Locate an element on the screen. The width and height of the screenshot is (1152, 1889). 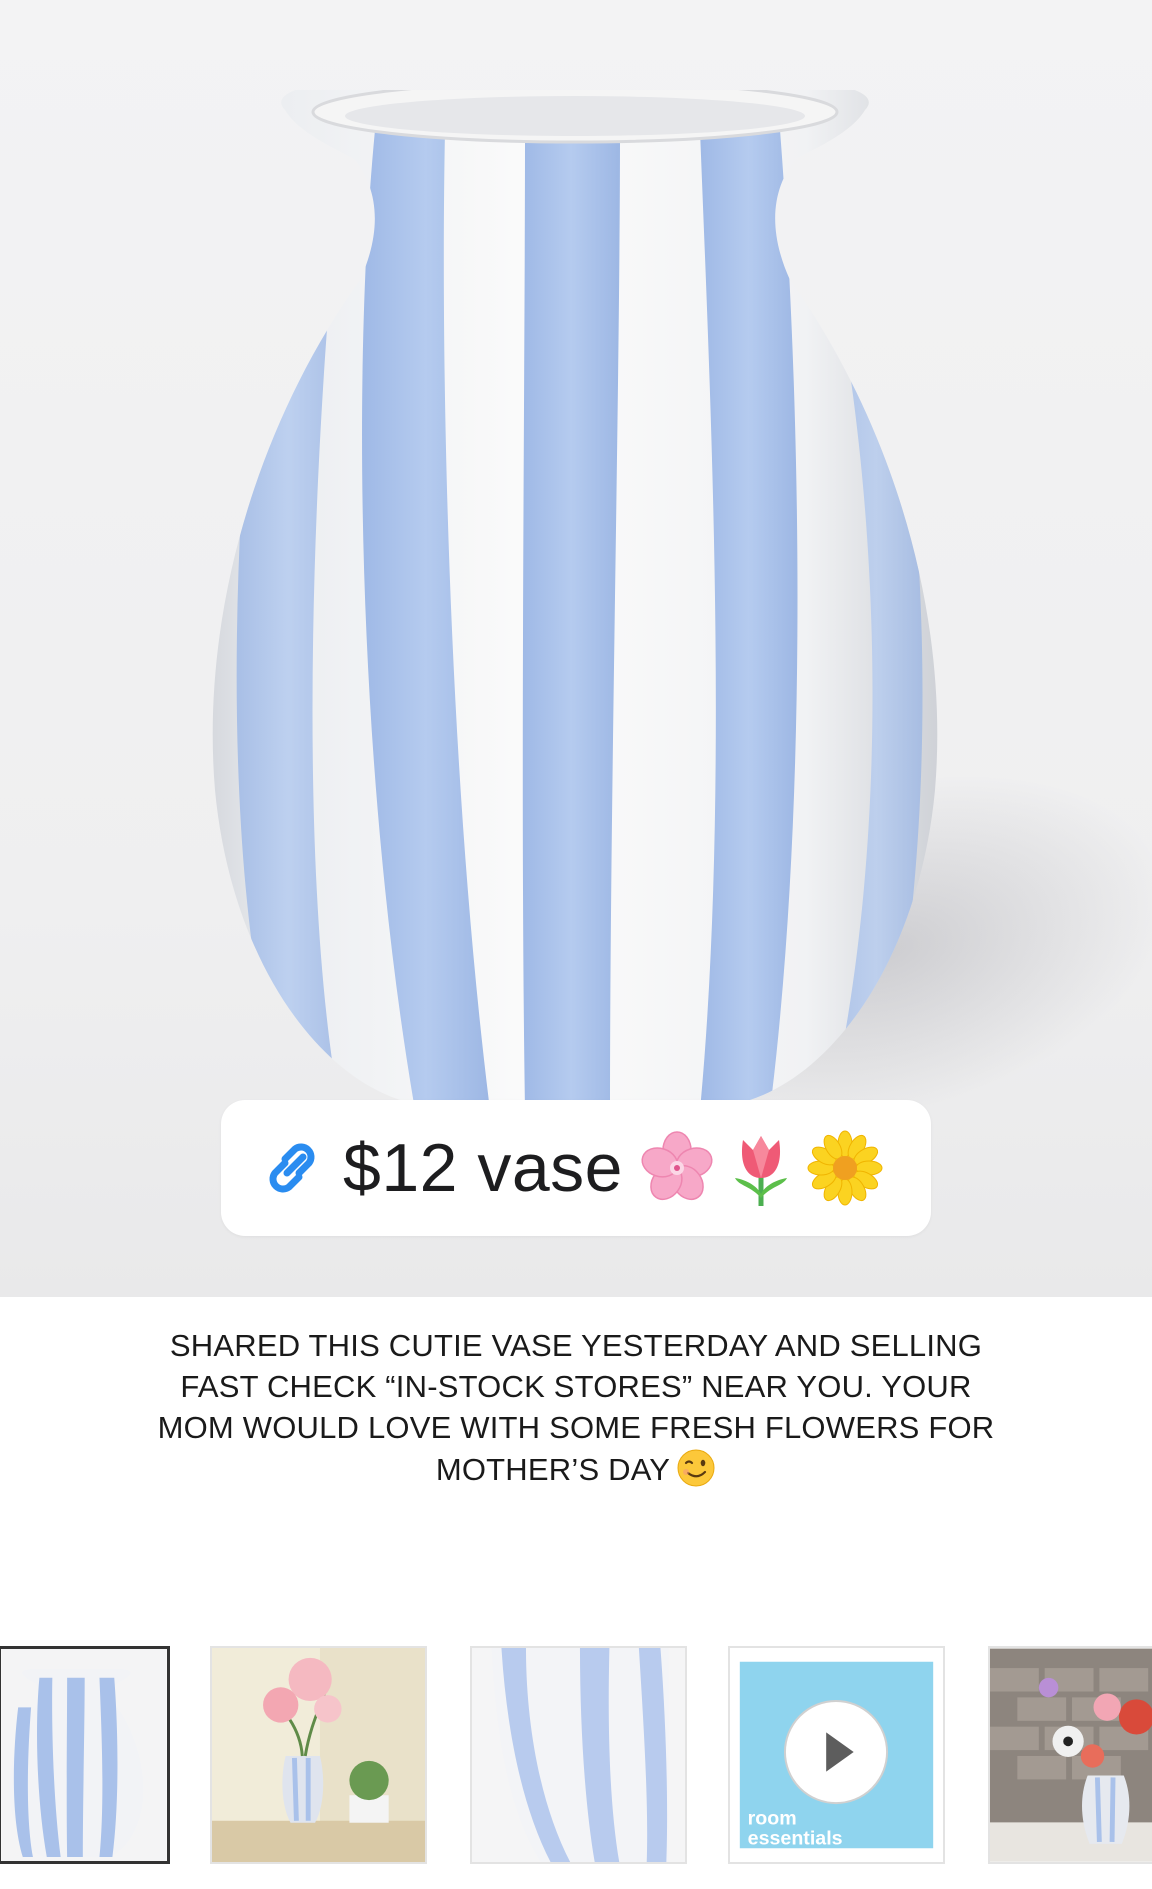
link-icon is located at coordinates (292, 1168).